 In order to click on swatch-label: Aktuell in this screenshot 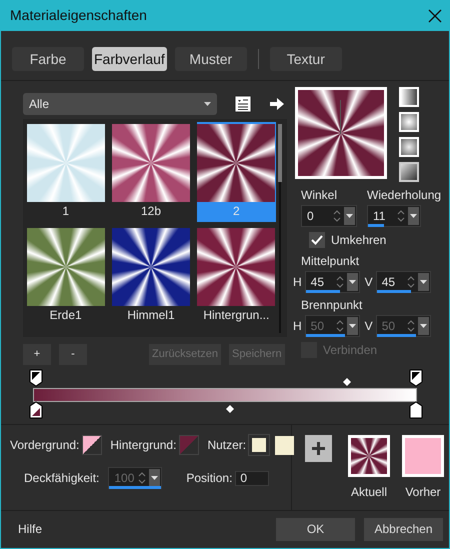, I will do `click(369, 493)`.